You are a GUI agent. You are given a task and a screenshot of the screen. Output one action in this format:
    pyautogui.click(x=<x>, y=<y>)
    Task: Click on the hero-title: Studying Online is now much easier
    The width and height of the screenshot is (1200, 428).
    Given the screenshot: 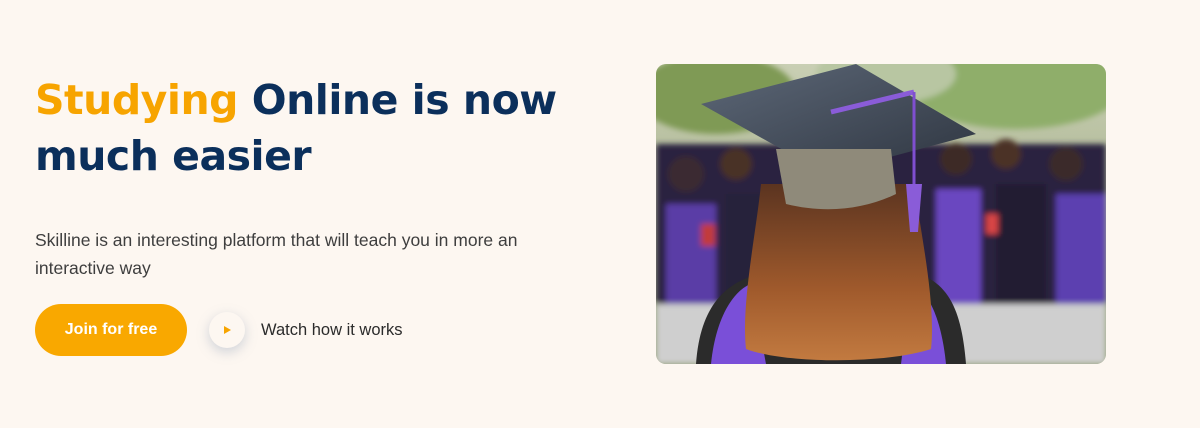 What is the action you would take?
    pyautogui.click(x=315, y=128)
    